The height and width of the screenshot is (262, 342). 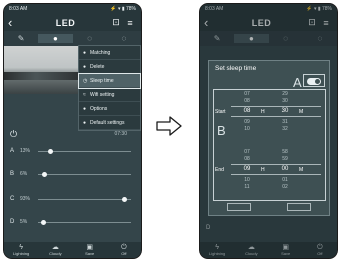 What do you see at coordinates (85, 80) in the screenshot?
I see `clock-icon: ◷` at bounding box center [85, 80].